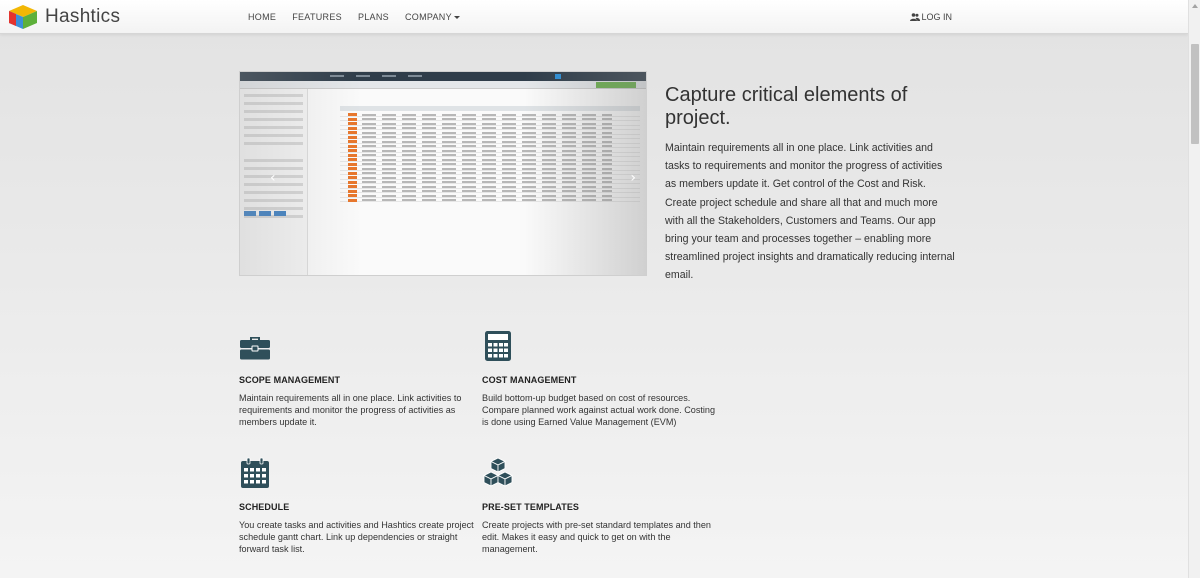  Describe the element at coordinates (317, 17) in the screenshot. I see `nav-features: FEATURES` at that location.